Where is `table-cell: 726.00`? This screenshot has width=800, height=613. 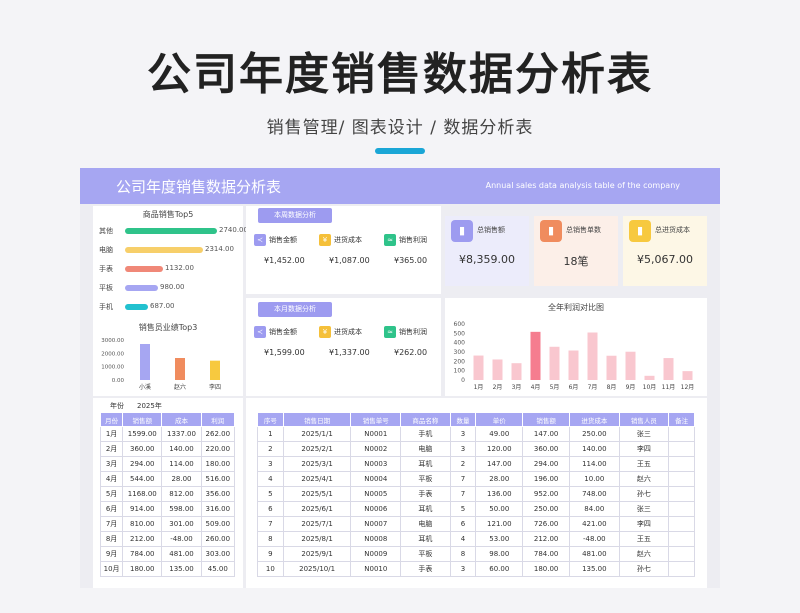 table-cell: 726.00 is located at coordinates (546, 524).